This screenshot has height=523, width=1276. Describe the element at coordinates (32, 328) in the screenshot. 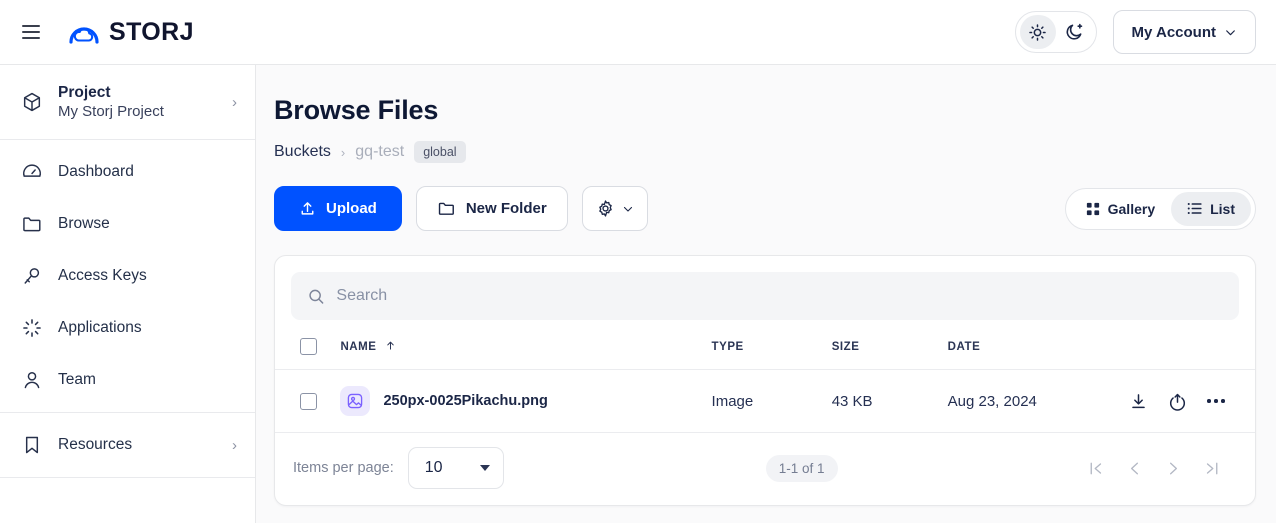

I see `apps-icon` at that location.